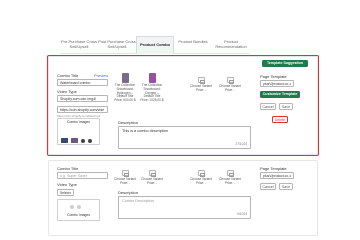  I want to click on video-type-label: Video Type, so click(67, 184).